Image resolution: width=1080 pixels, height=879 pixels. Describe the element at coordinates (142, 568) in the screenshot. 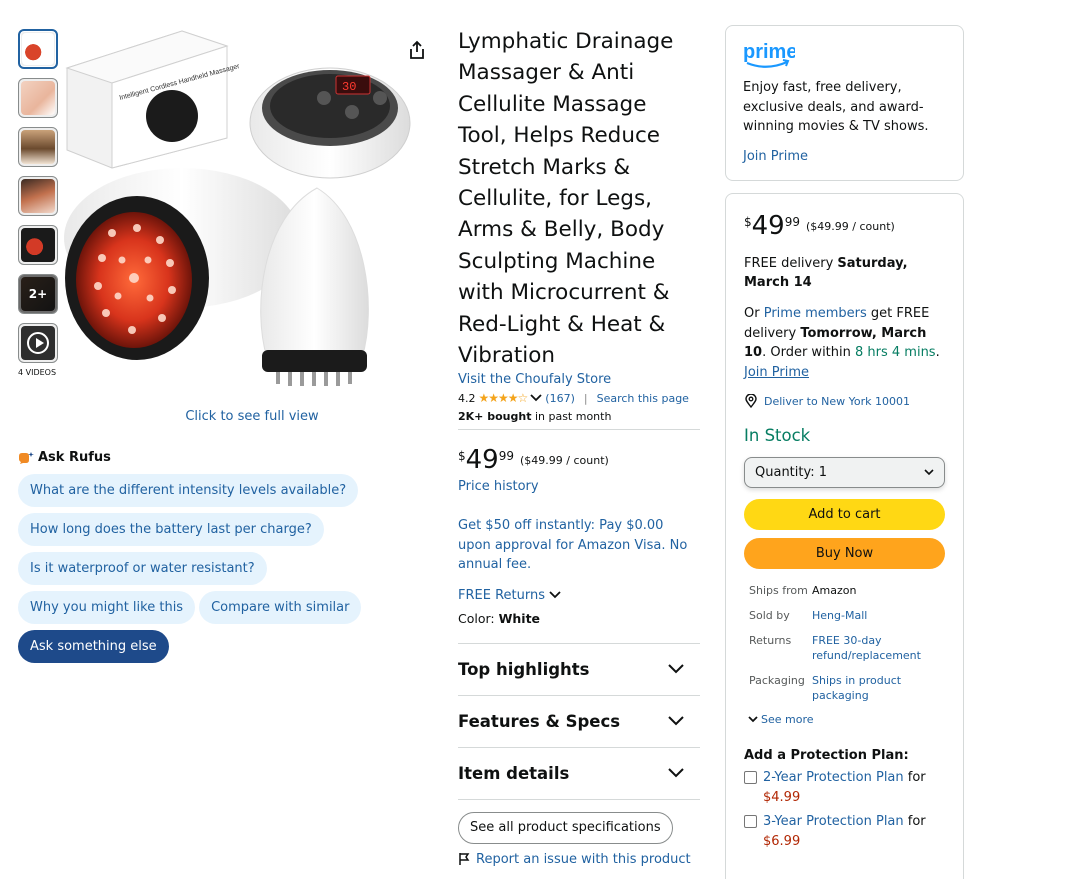

I see `rufus-chip-waterproof: Is it waterproof or water resistant?` at that location.